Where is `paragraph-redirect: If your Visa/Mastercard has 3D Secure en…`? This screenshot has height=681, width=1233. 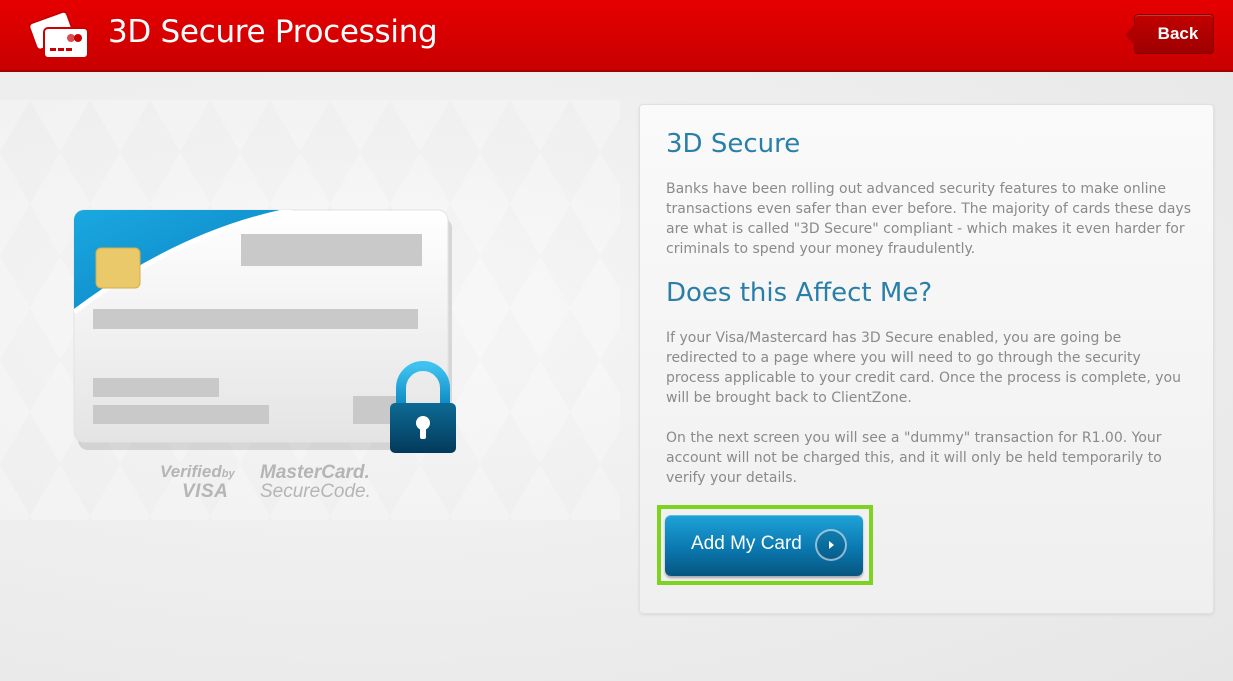 paragraph-redirect: If your Visa/Mastercard has 3D Secure en… is located at coordinates (923, 368).